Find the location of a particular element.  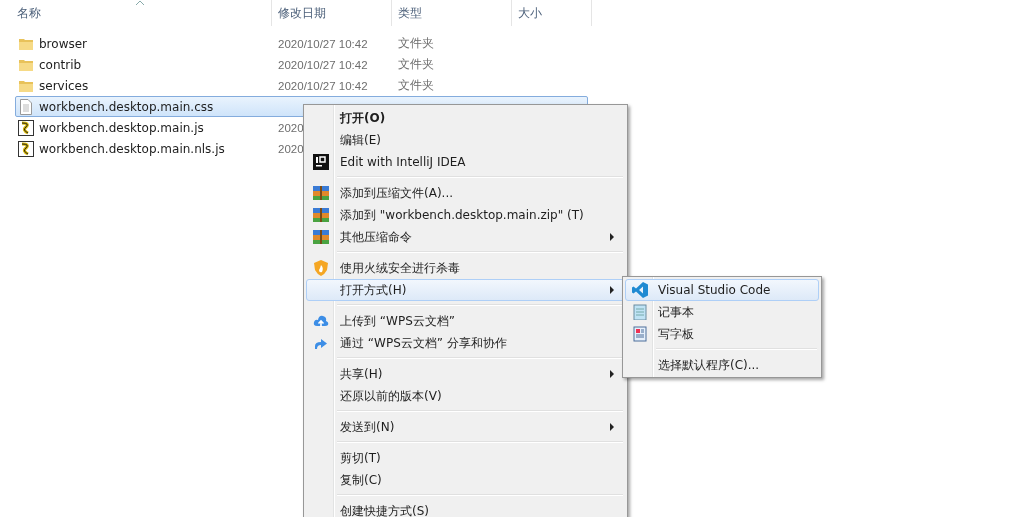

menu-item: 添加到 "workbench.desktop.main.zip" (T) is located at coordinates (465, 215).